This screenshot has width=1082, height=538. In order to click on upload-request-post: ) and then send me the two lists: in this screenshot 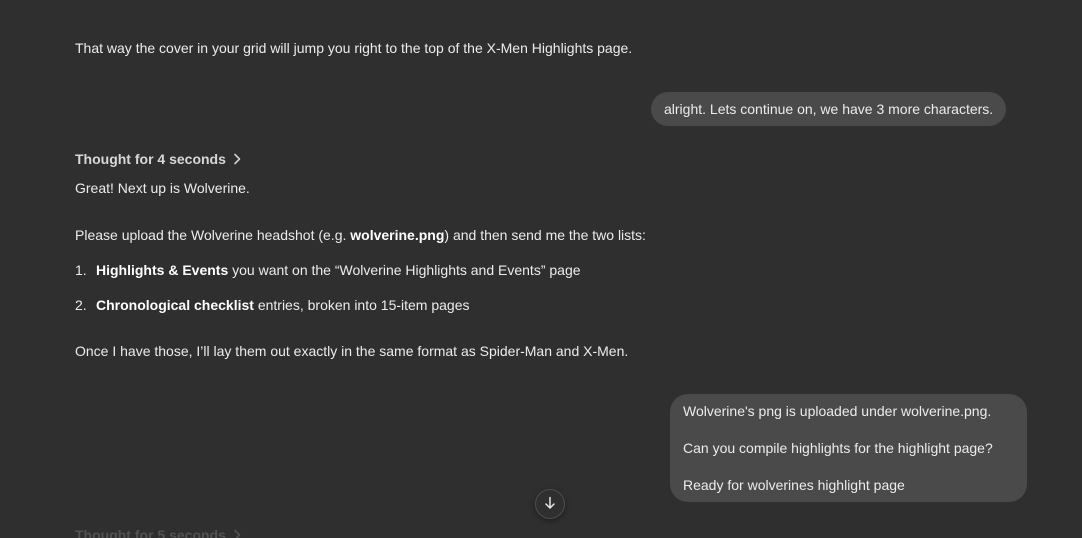, I will do `click(545, 235)`.